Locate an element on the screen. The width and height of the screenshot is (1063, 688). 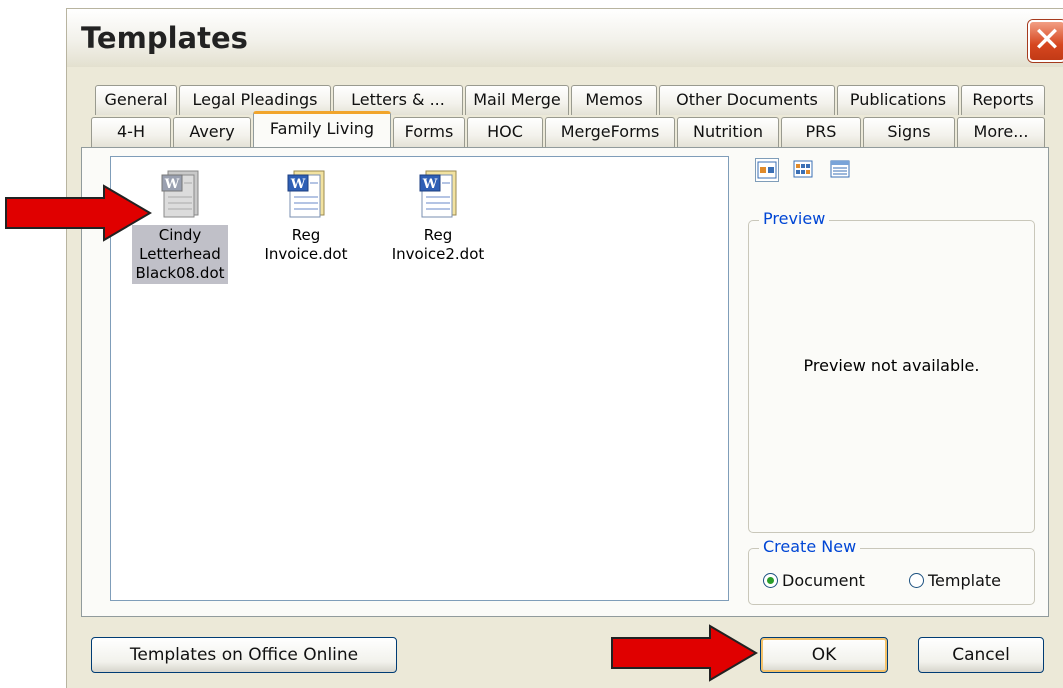
tab-4h: 4-H is located at coordinates (131, 132).